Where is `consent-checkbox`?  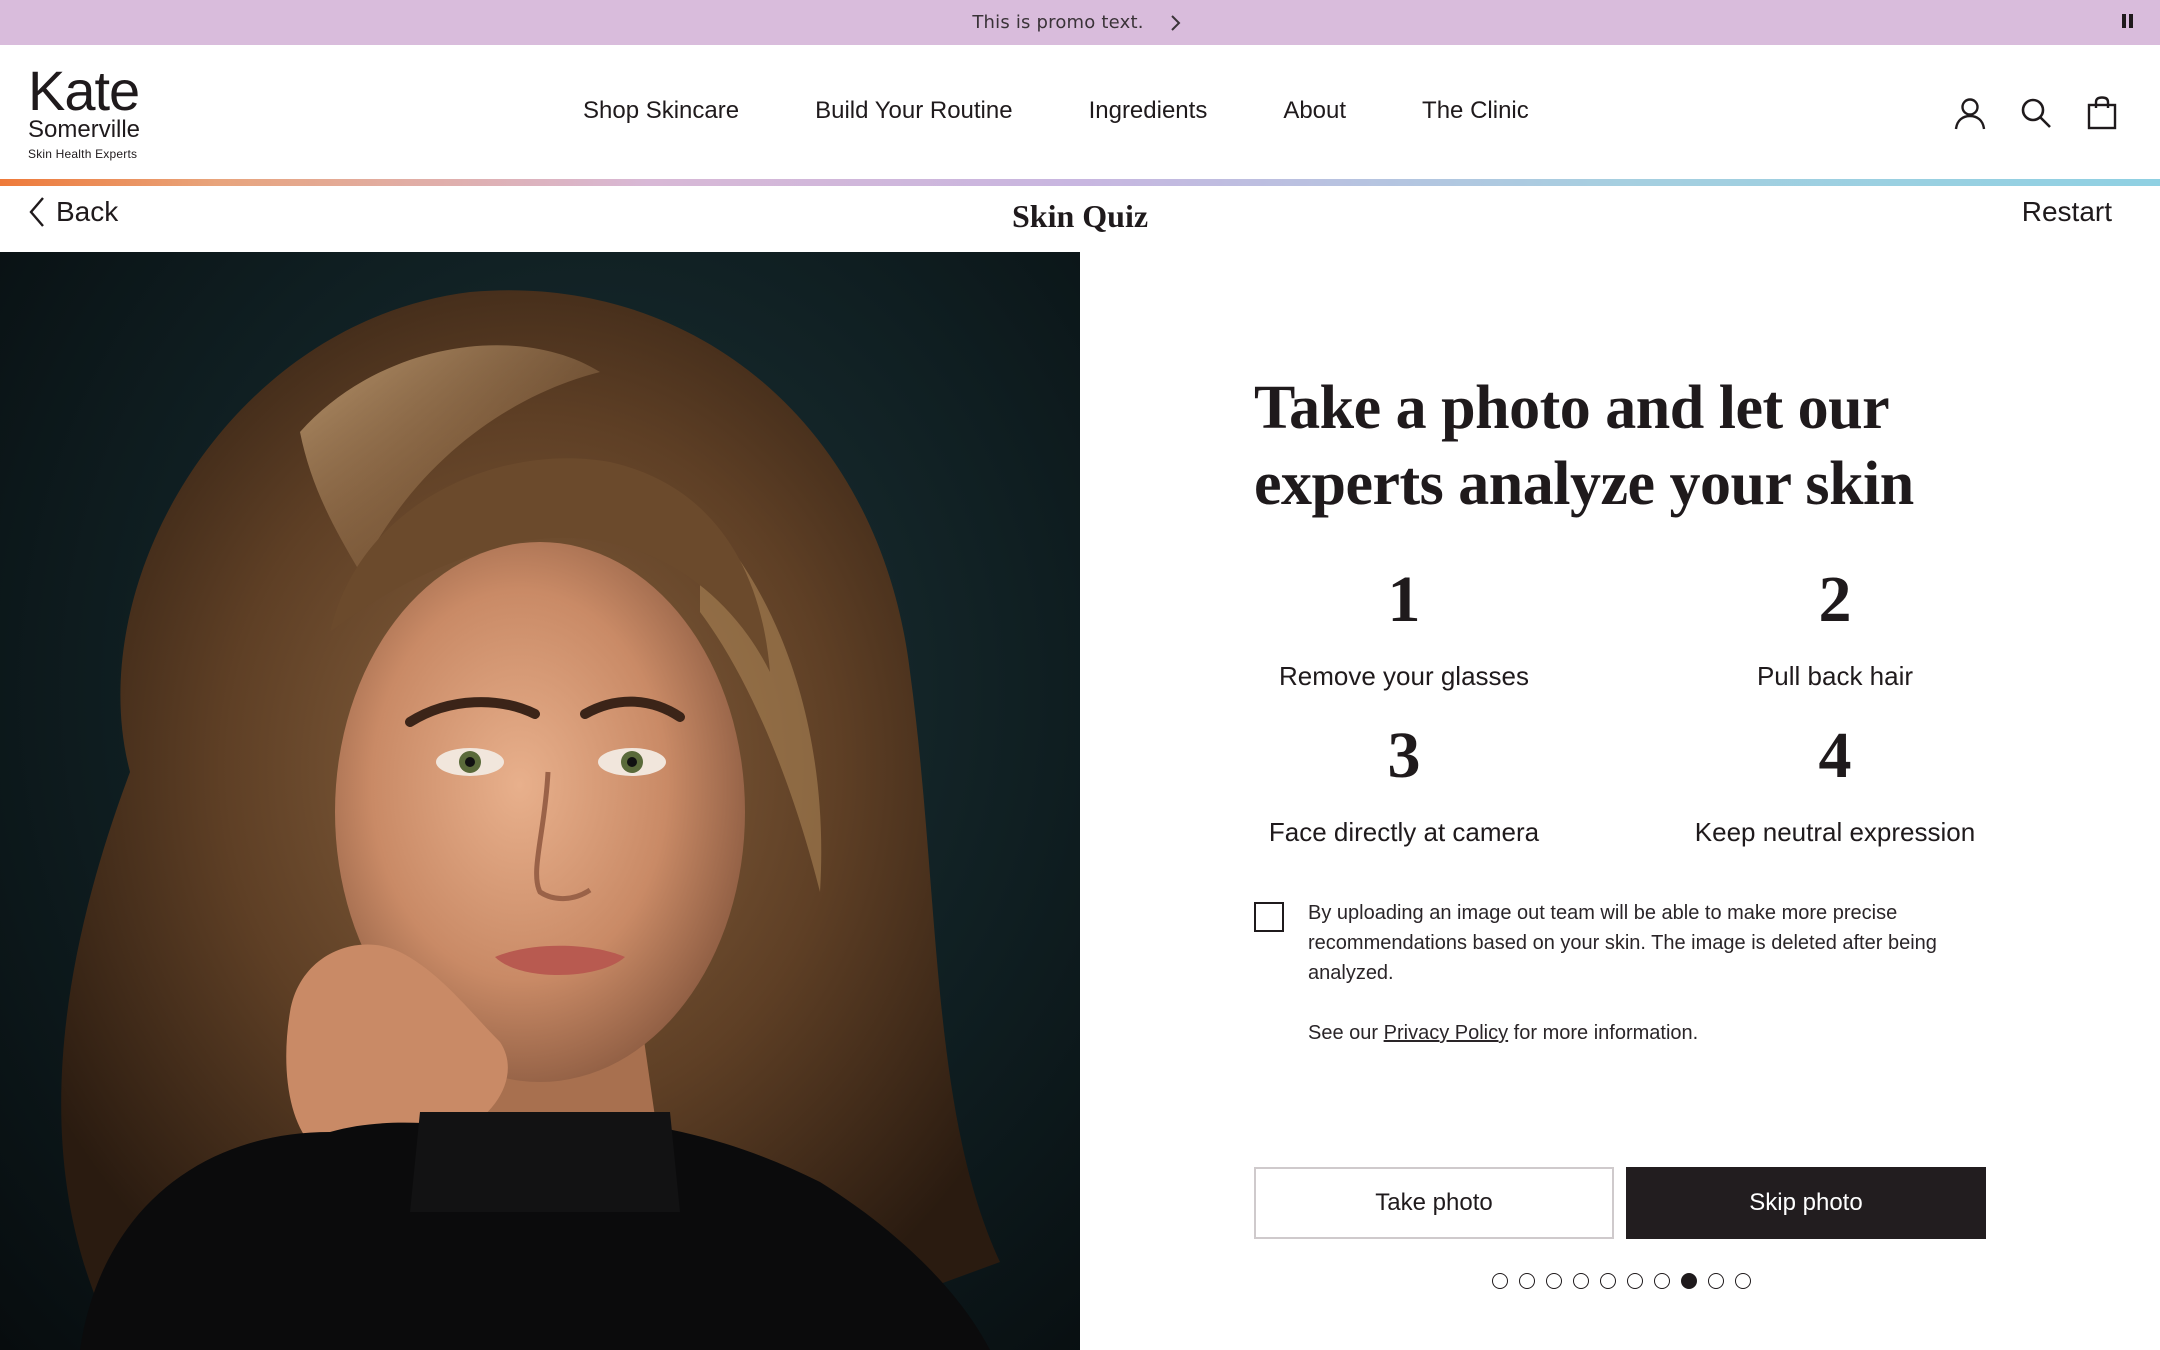
consent-checkbox is located at coordinates (1269, 917).